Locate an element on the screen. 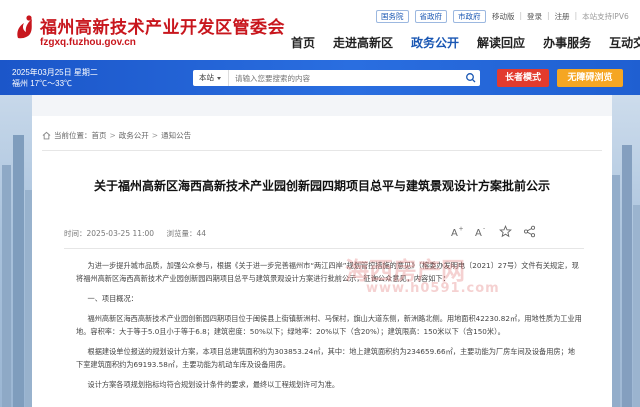 The image size is (640, 407). share-icon is located at coordinates (529, 231).